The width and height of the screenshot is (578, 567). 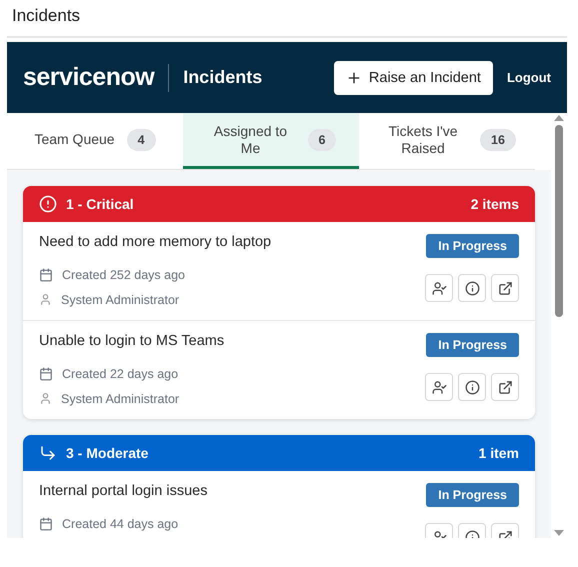 What do you see at coordinates (322, 139) in the screenshot?
I see `count-badge: 6` at bounding box center [322, 139].